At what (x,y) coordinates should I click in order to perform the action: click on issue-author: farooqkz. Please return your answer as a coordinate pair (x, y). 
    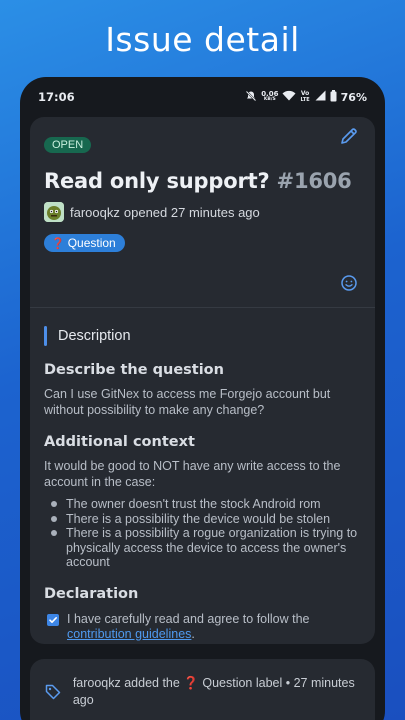
    Looking at the image, I should click on (95, 212).